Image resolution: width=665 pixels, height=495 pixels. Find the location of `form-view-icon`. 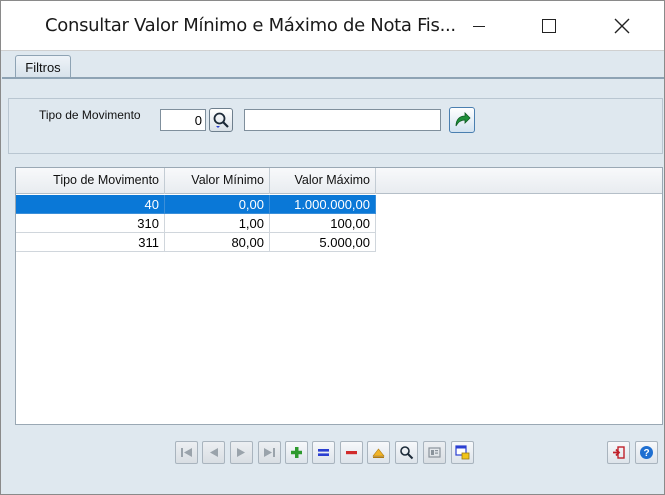

form-view-icon is located at coordinates (434, 452).